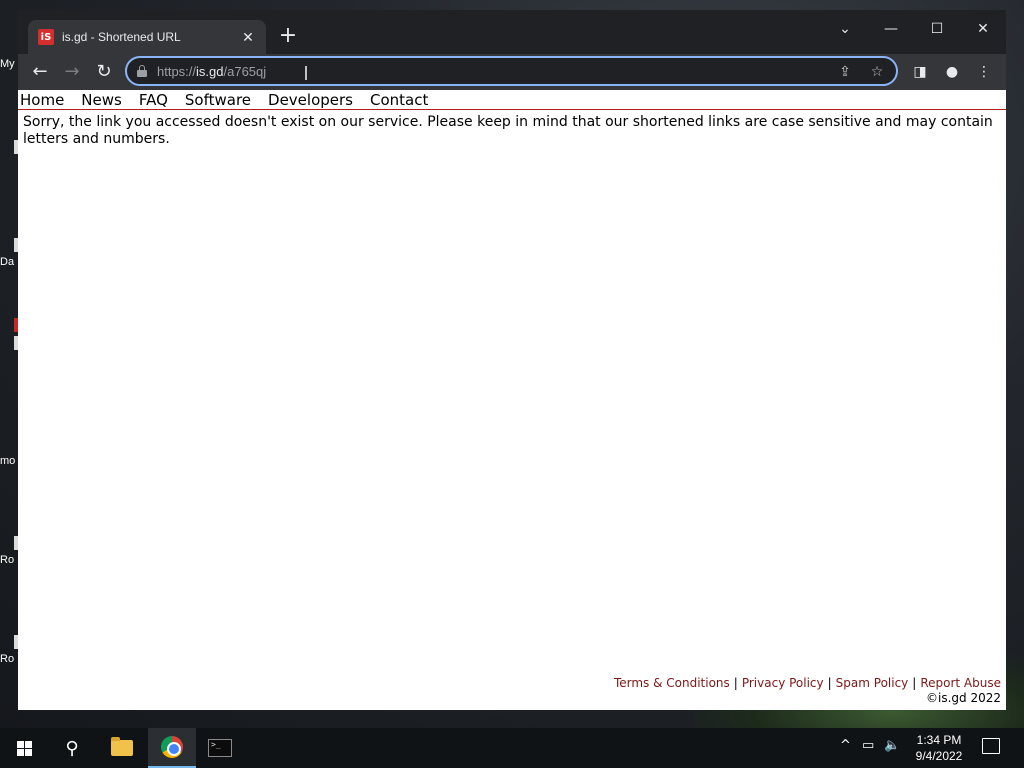 This screenshot has width=1024, height=768. I want to click on url-host: is.gd, so click(210, 71).